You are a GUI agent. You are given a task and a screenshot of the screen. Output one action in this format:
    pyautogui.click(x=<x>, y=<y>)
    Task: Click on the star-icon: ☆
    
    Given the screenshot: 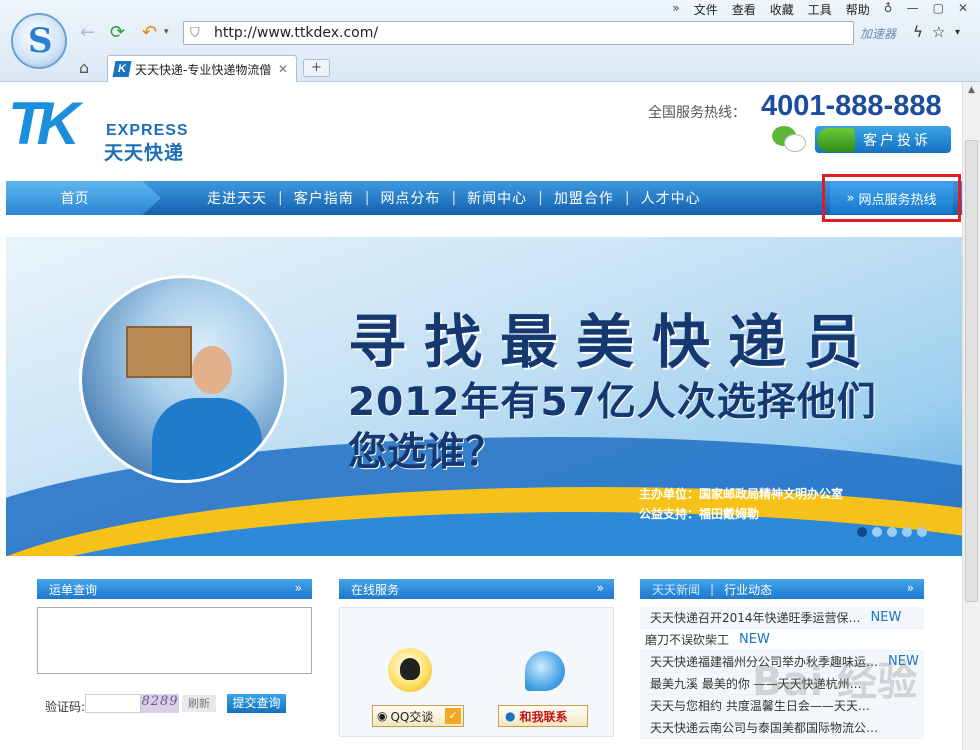 What is the action you would take?
    pyautogui.click(x=938, y=32)
    